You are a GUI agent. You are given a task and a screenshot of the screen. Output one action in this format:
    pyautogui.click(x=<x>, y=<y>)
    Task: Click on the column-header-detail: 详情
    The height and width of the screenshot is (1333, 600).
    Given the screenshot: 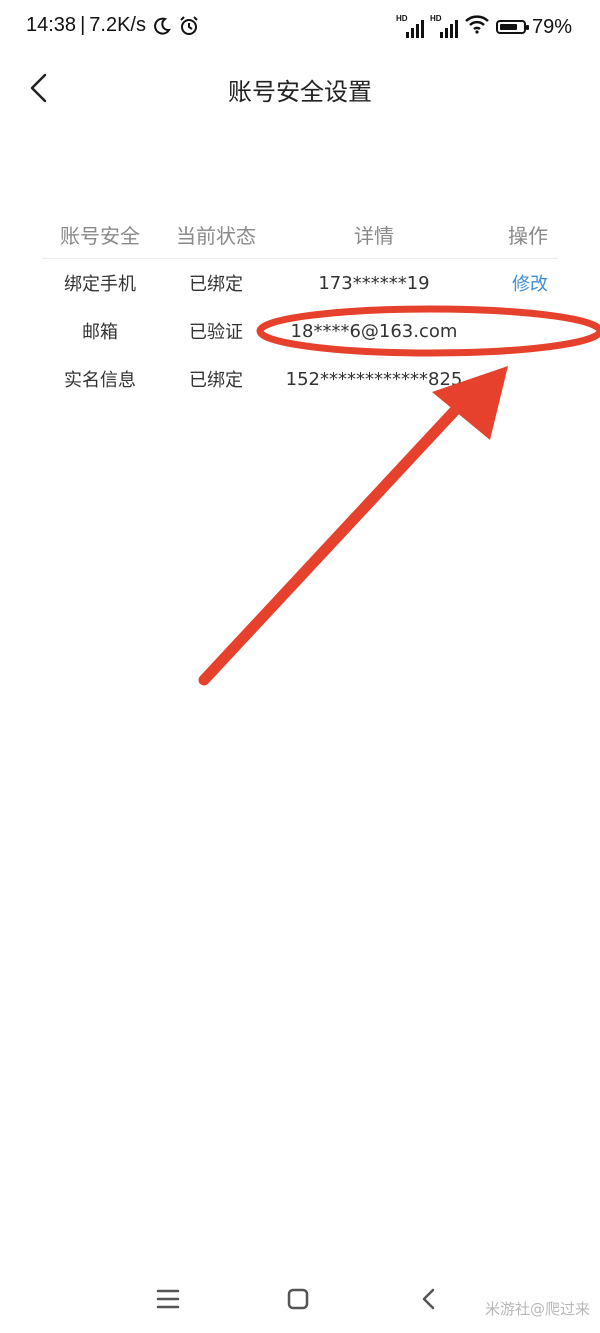 What is the action you would take?
    pyautogui.click(x=374, y=235)
    